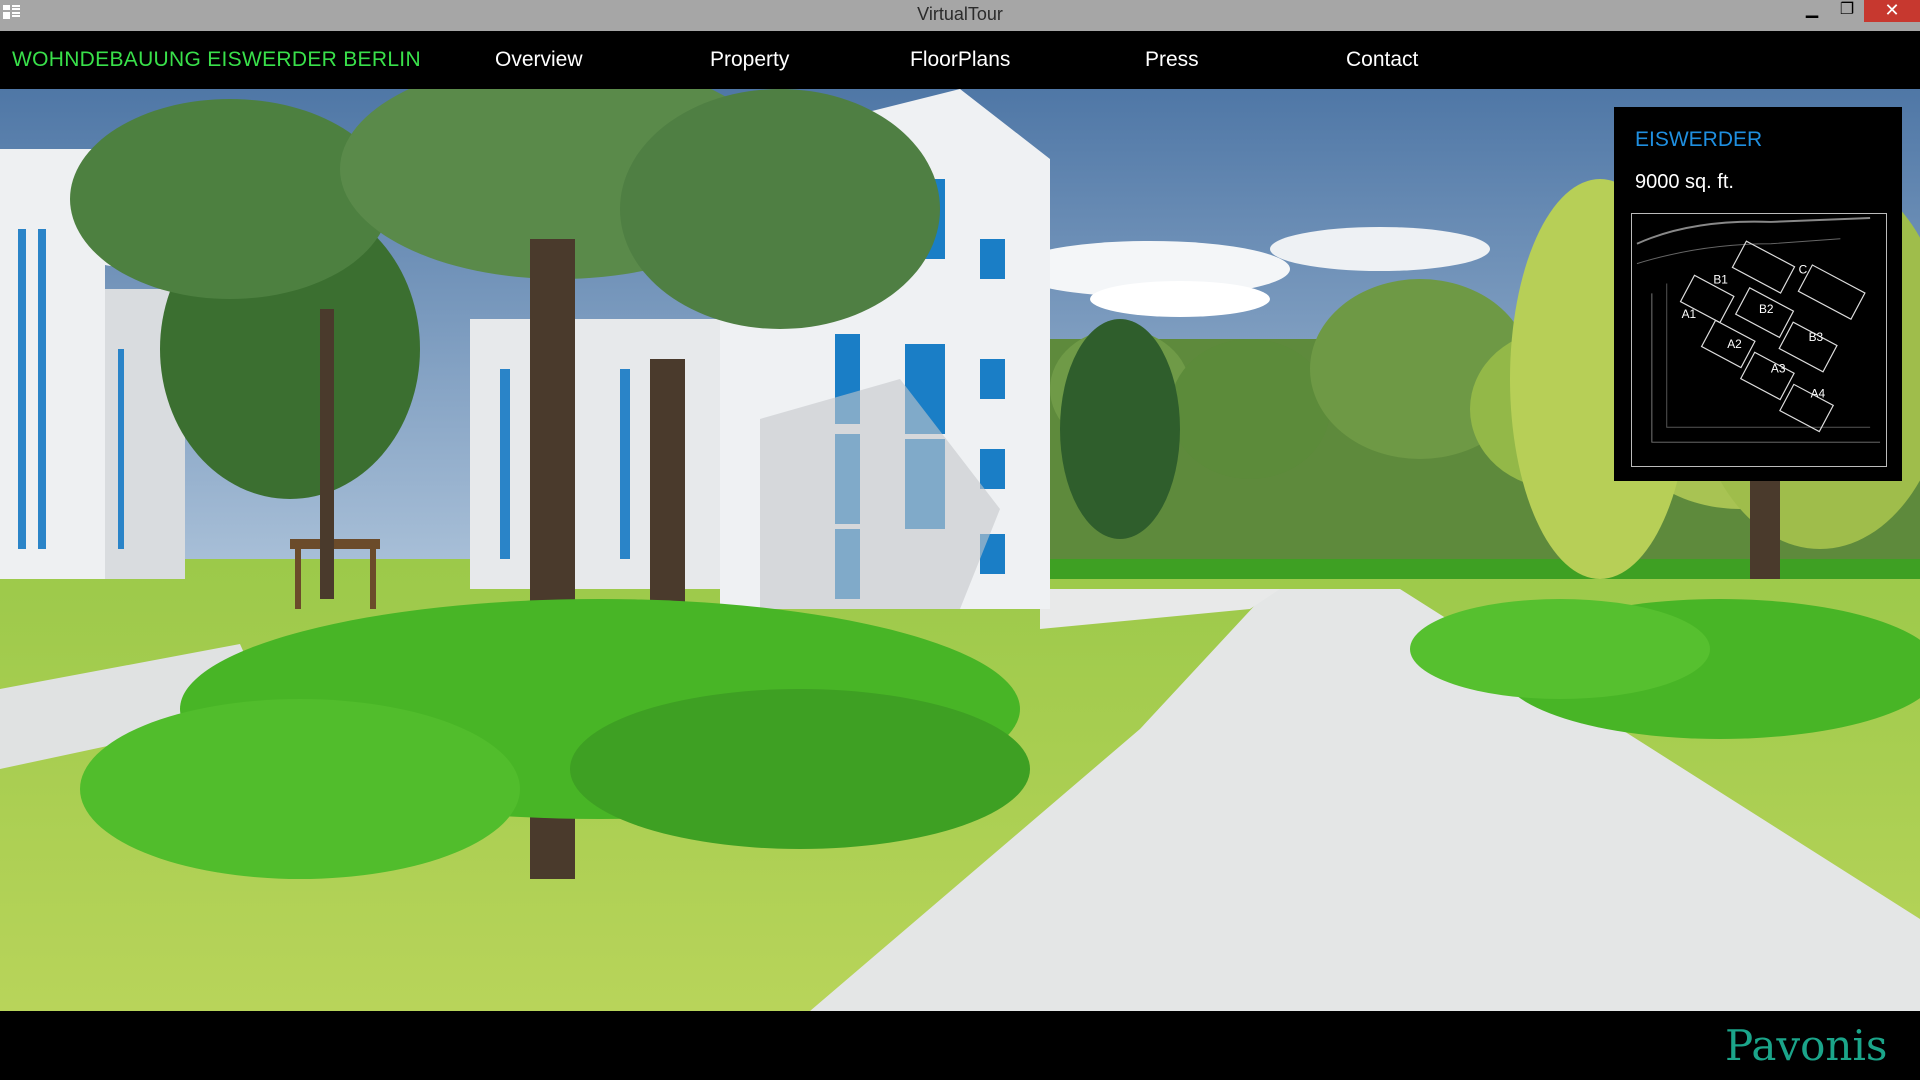 The height and width of the screenshot is (1080, 1920). I want to click on maximize-button: ❐, so click(1847, 11).